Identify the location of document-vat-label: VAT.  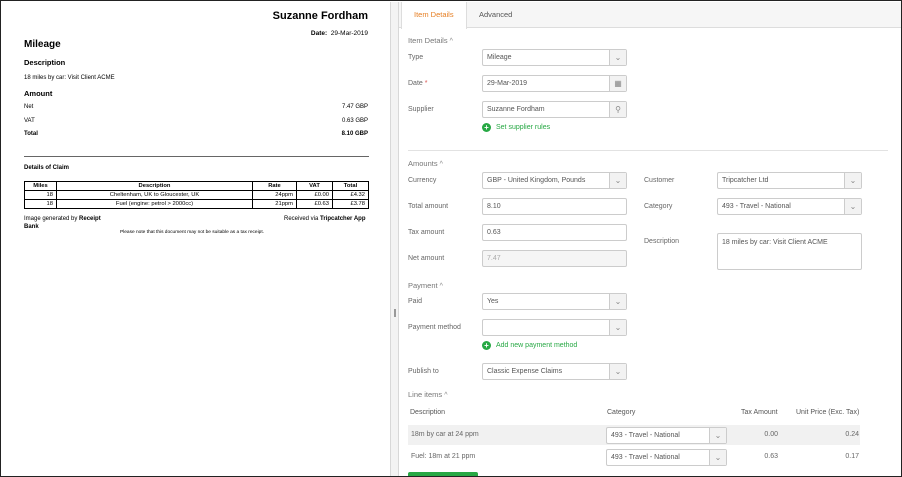
(29, 121).